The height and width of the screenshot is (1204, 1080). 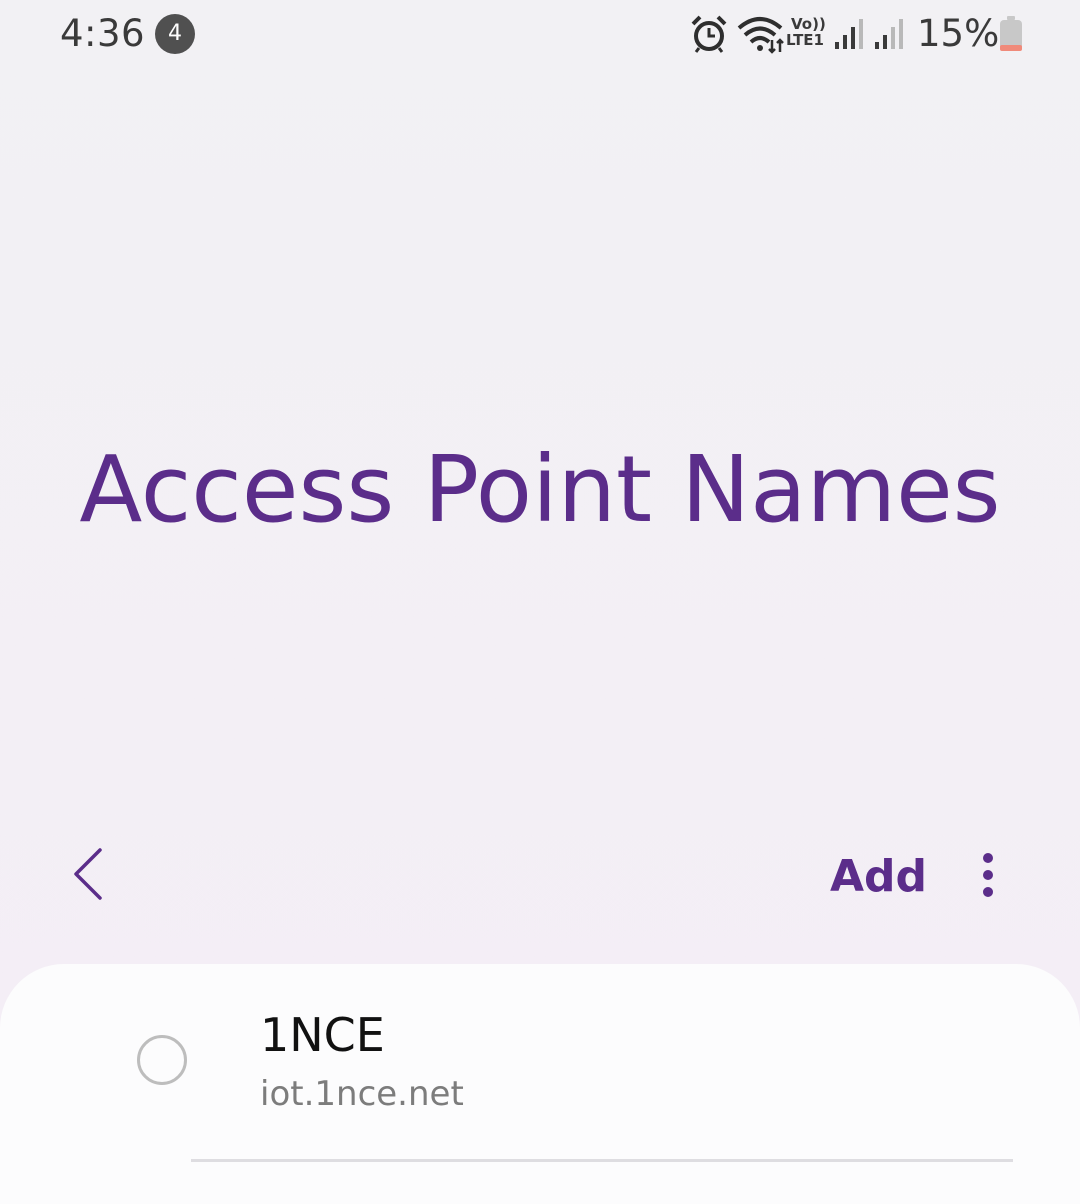 I want to click on more-options-button, so click(x=988, y=876).